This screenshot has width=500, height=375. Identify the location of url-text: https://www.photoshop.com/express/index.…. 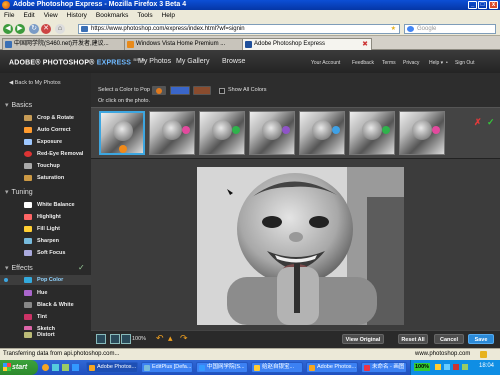
(168, 29).